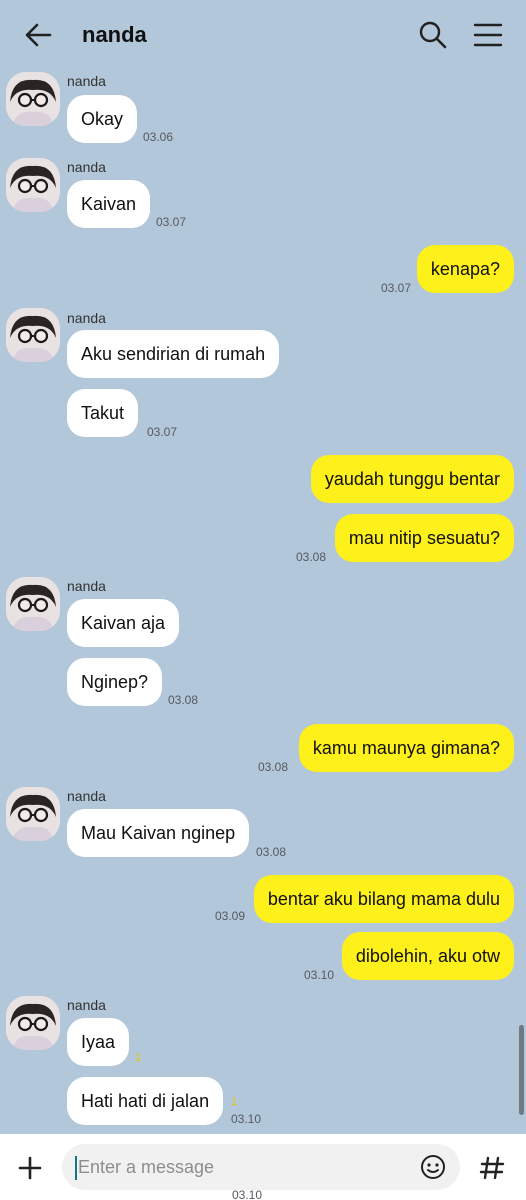 The height and width of the screenshot is (1200, 526). I want to click on incoming-message: Iyaa, so click(98, 1042).